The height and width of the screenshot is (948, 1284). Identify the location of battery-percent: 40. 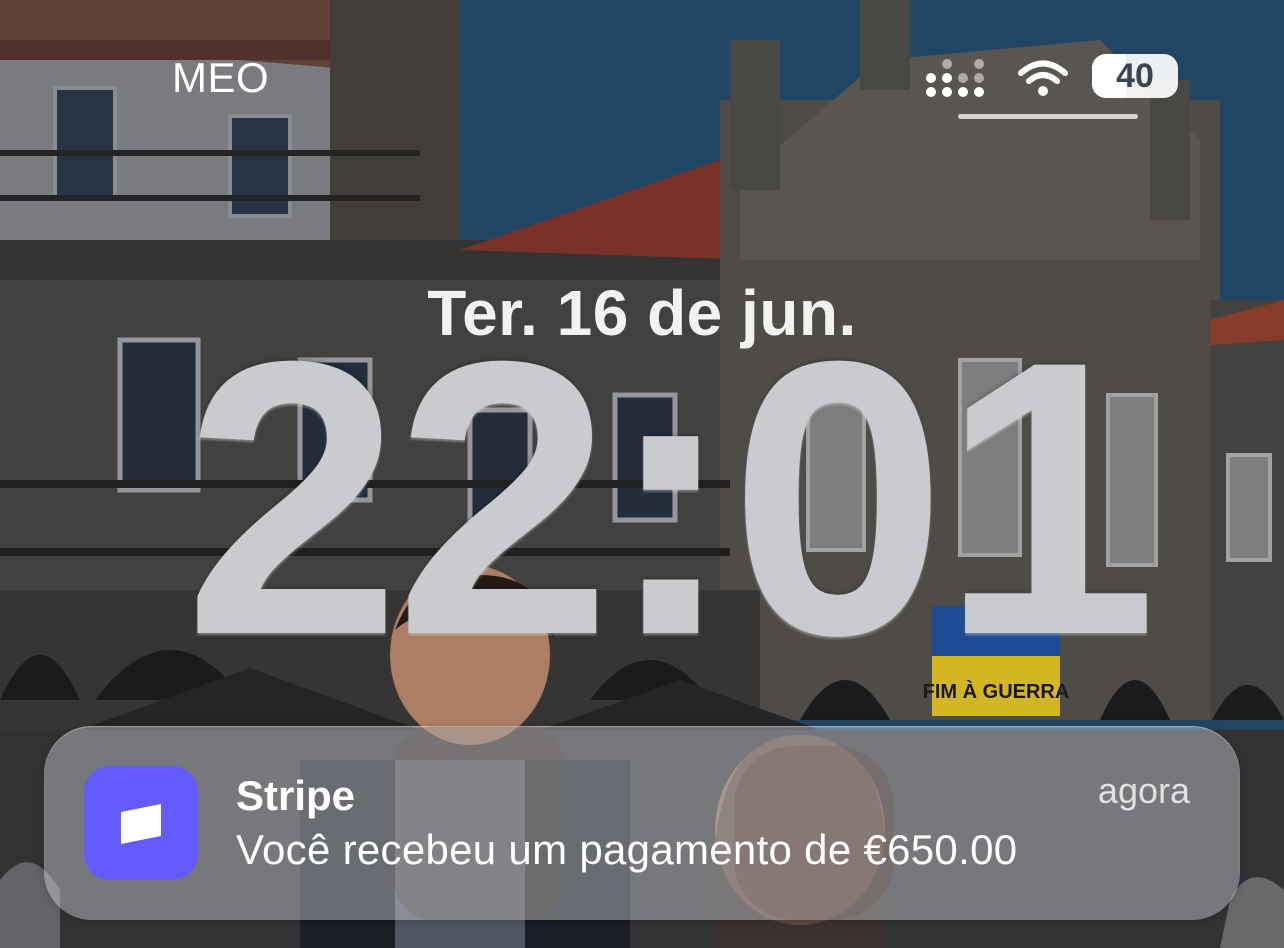
(1135, 76).